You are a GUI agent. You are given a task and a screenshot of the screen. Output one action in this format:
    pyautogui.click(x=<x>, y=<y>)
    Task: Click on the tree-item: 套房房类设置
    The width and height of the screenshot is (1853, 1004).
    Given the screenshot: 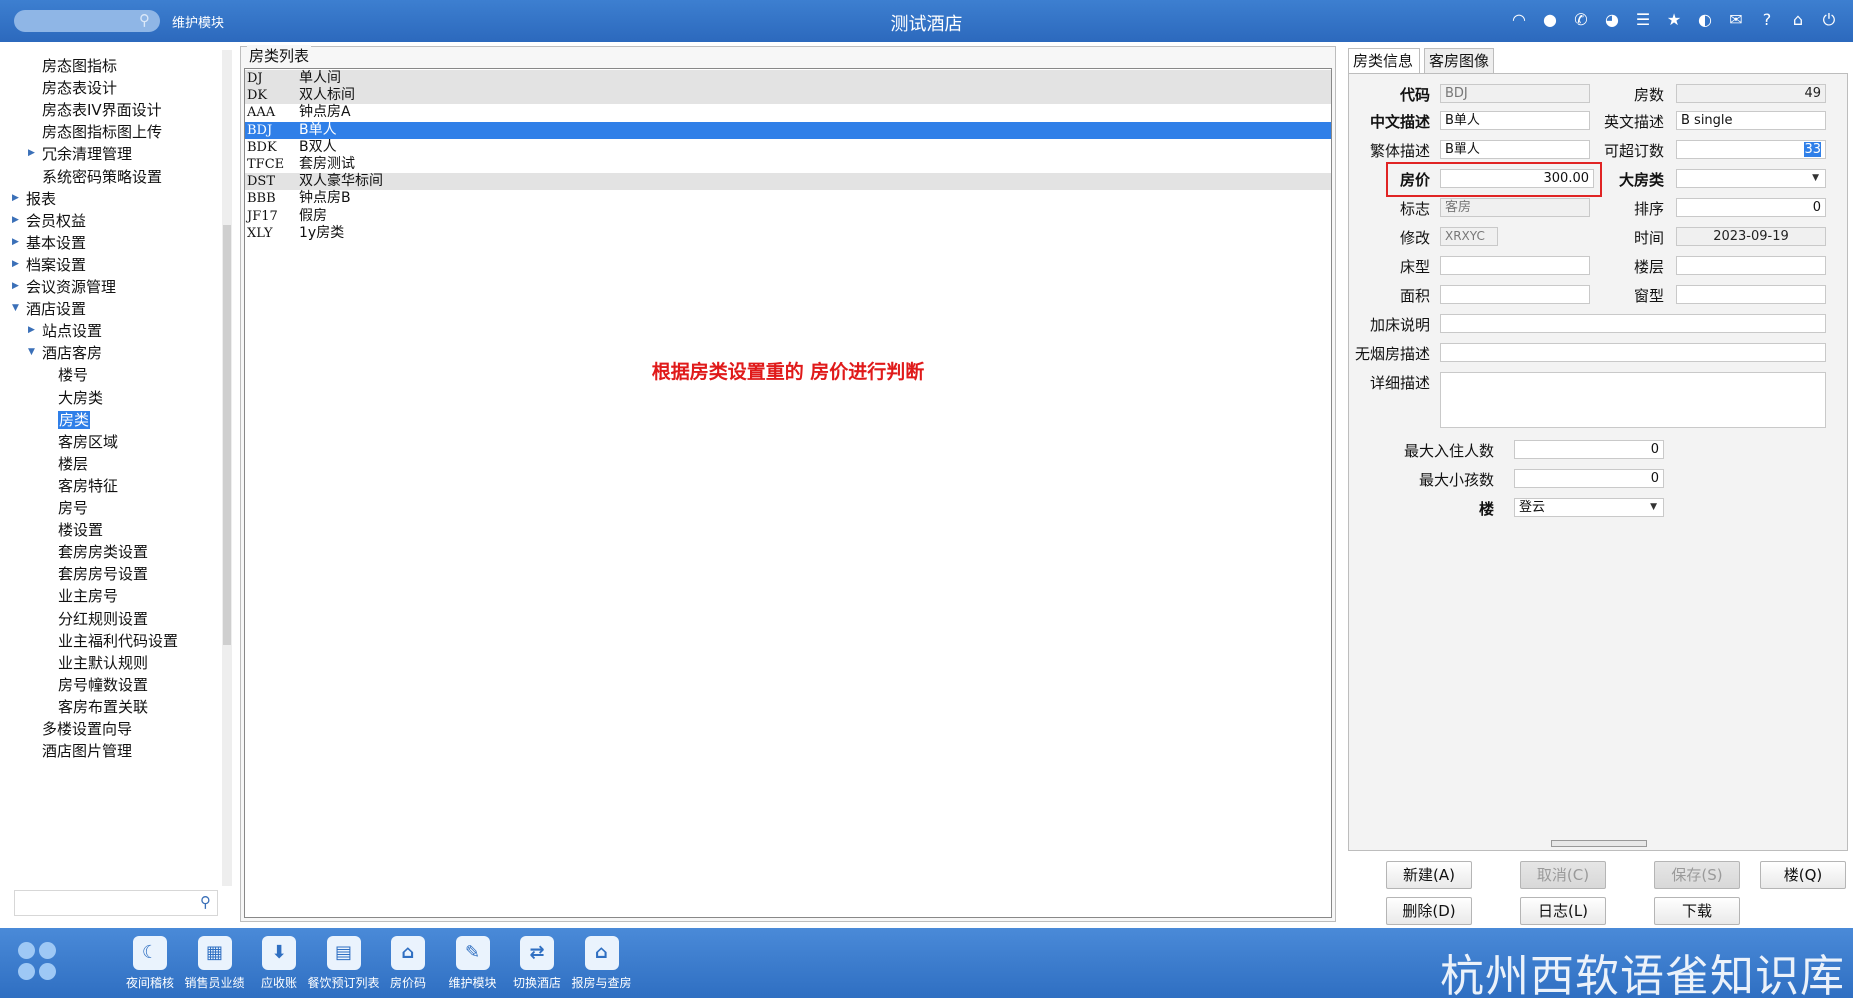 What is the action you would take?
    pyautogui.click(x=103, y=552)
    